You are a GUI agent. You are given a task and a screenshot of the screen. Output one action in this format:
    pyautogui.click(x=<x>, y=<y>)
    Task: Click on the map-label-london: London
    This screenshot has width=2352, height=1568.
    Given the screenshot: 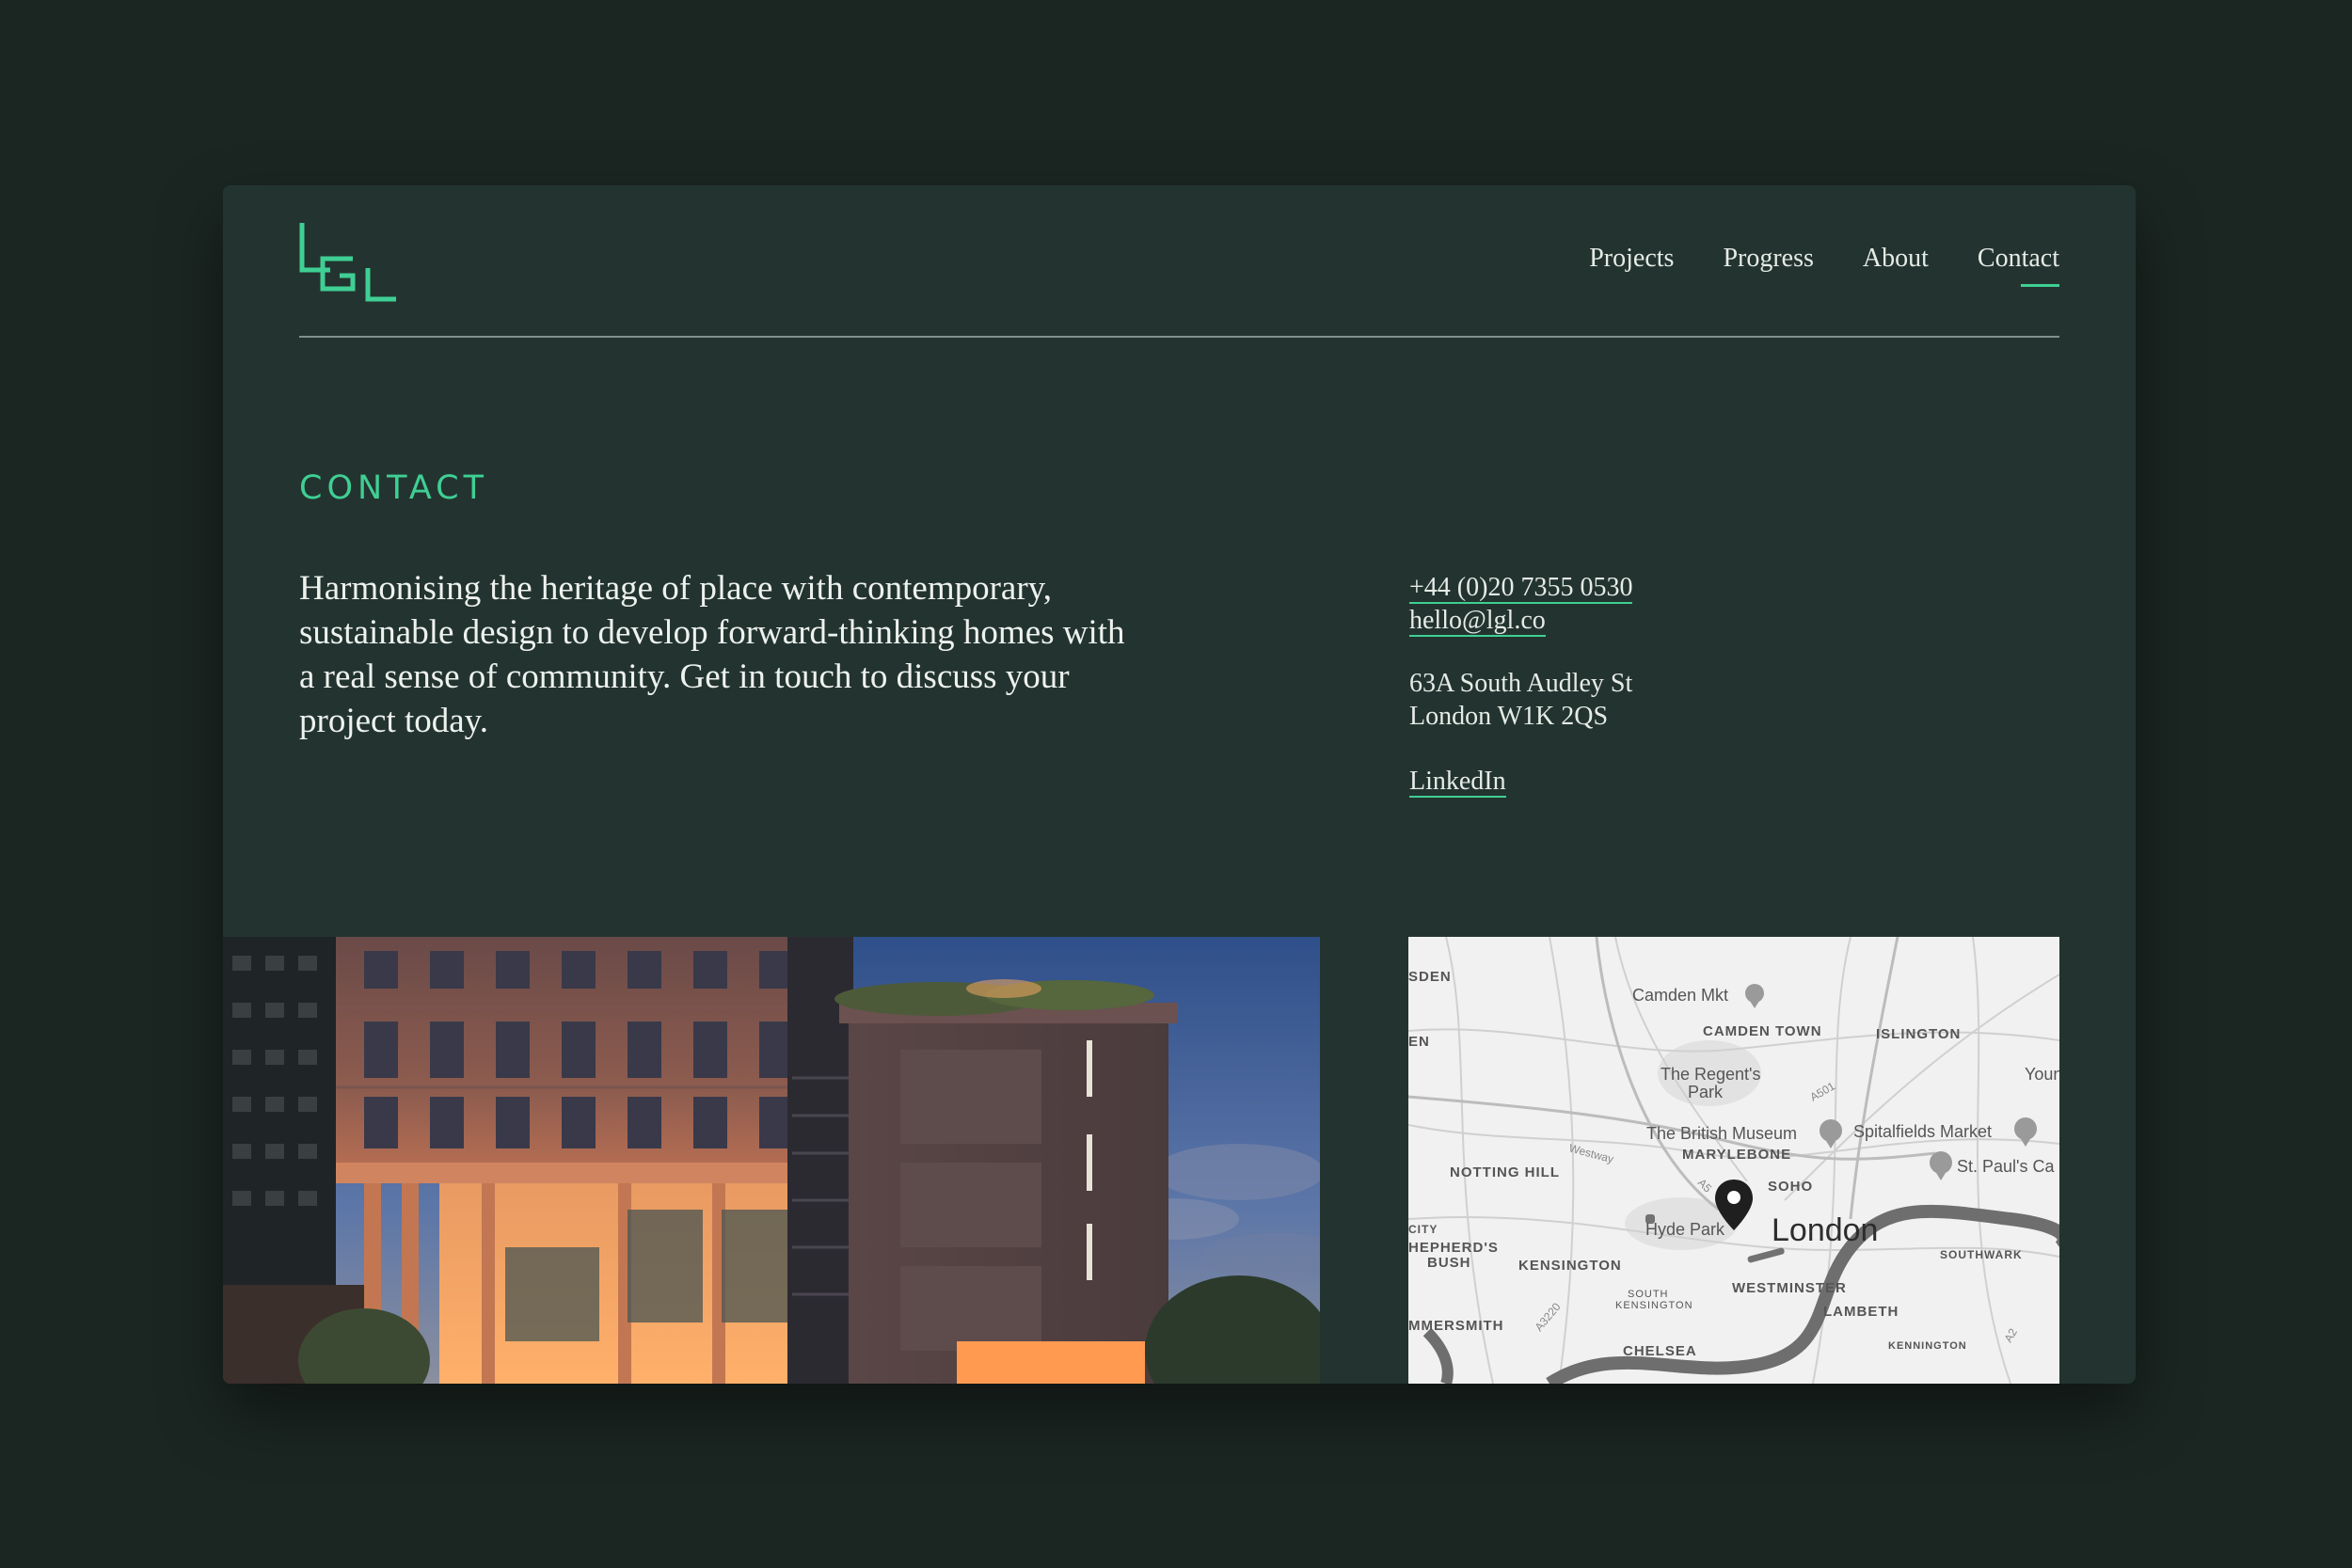 What is the action you would take?
    pyautogui.click(x=1825, y=1230)
    